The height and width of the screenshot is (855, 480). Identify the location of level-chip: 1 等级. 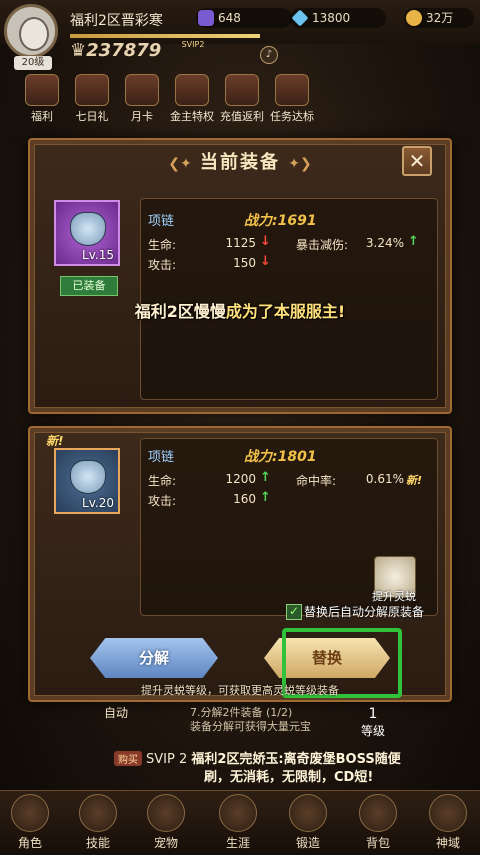
(373, 722).